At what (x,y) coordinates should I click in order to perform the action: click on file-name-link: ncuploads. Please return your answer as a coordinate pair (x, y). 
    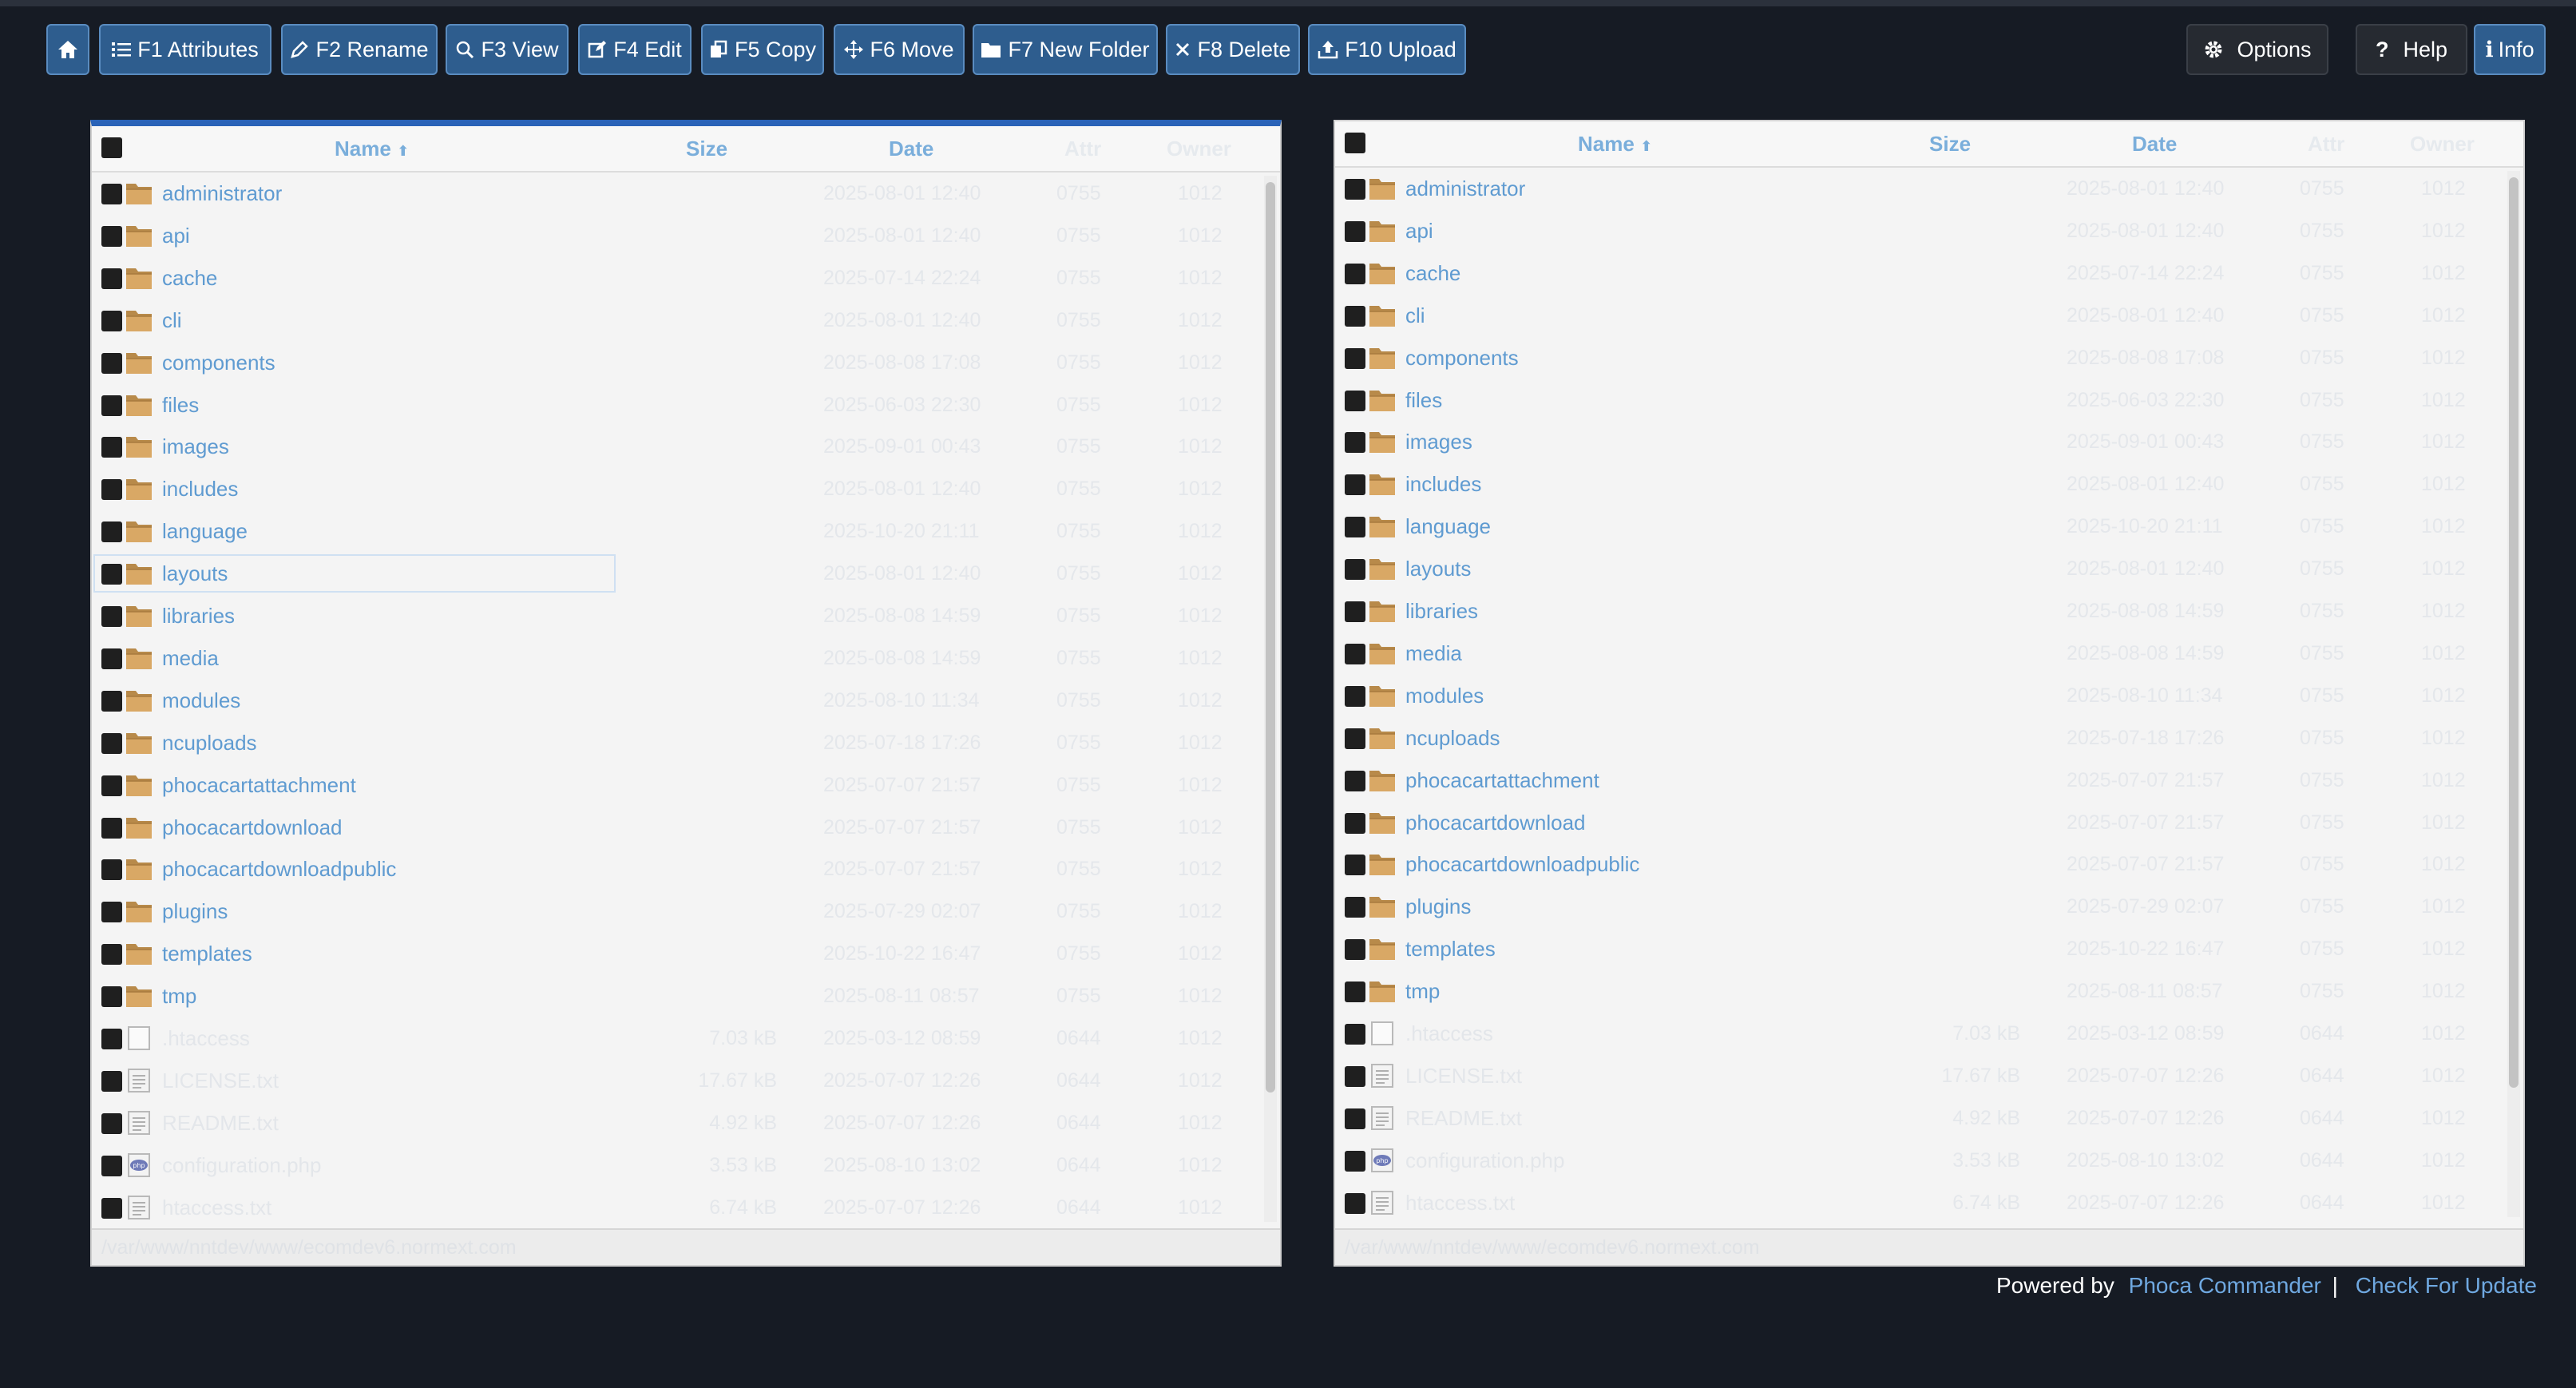
    Looking at the image, I should click on (209, 743).